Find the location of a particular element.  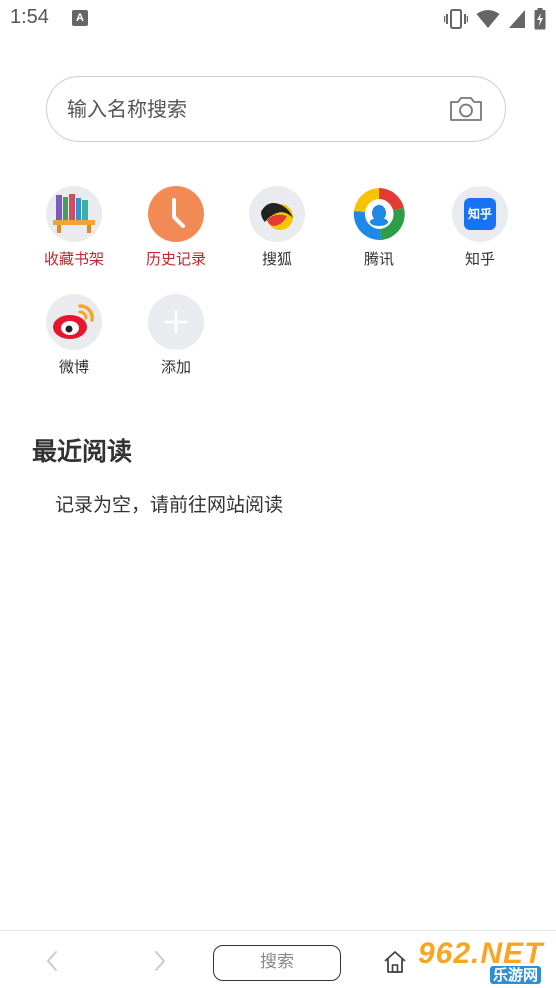

zhihu-icon: 知乎 is located at coordinates (480, 214).